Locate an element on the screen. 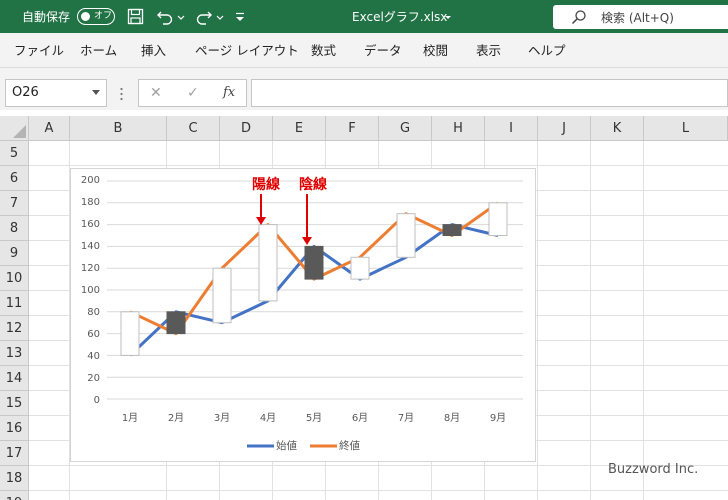 This screenshot has width=728, height=500. tab-help: ヘルプ is located at coordinates (547, 50).